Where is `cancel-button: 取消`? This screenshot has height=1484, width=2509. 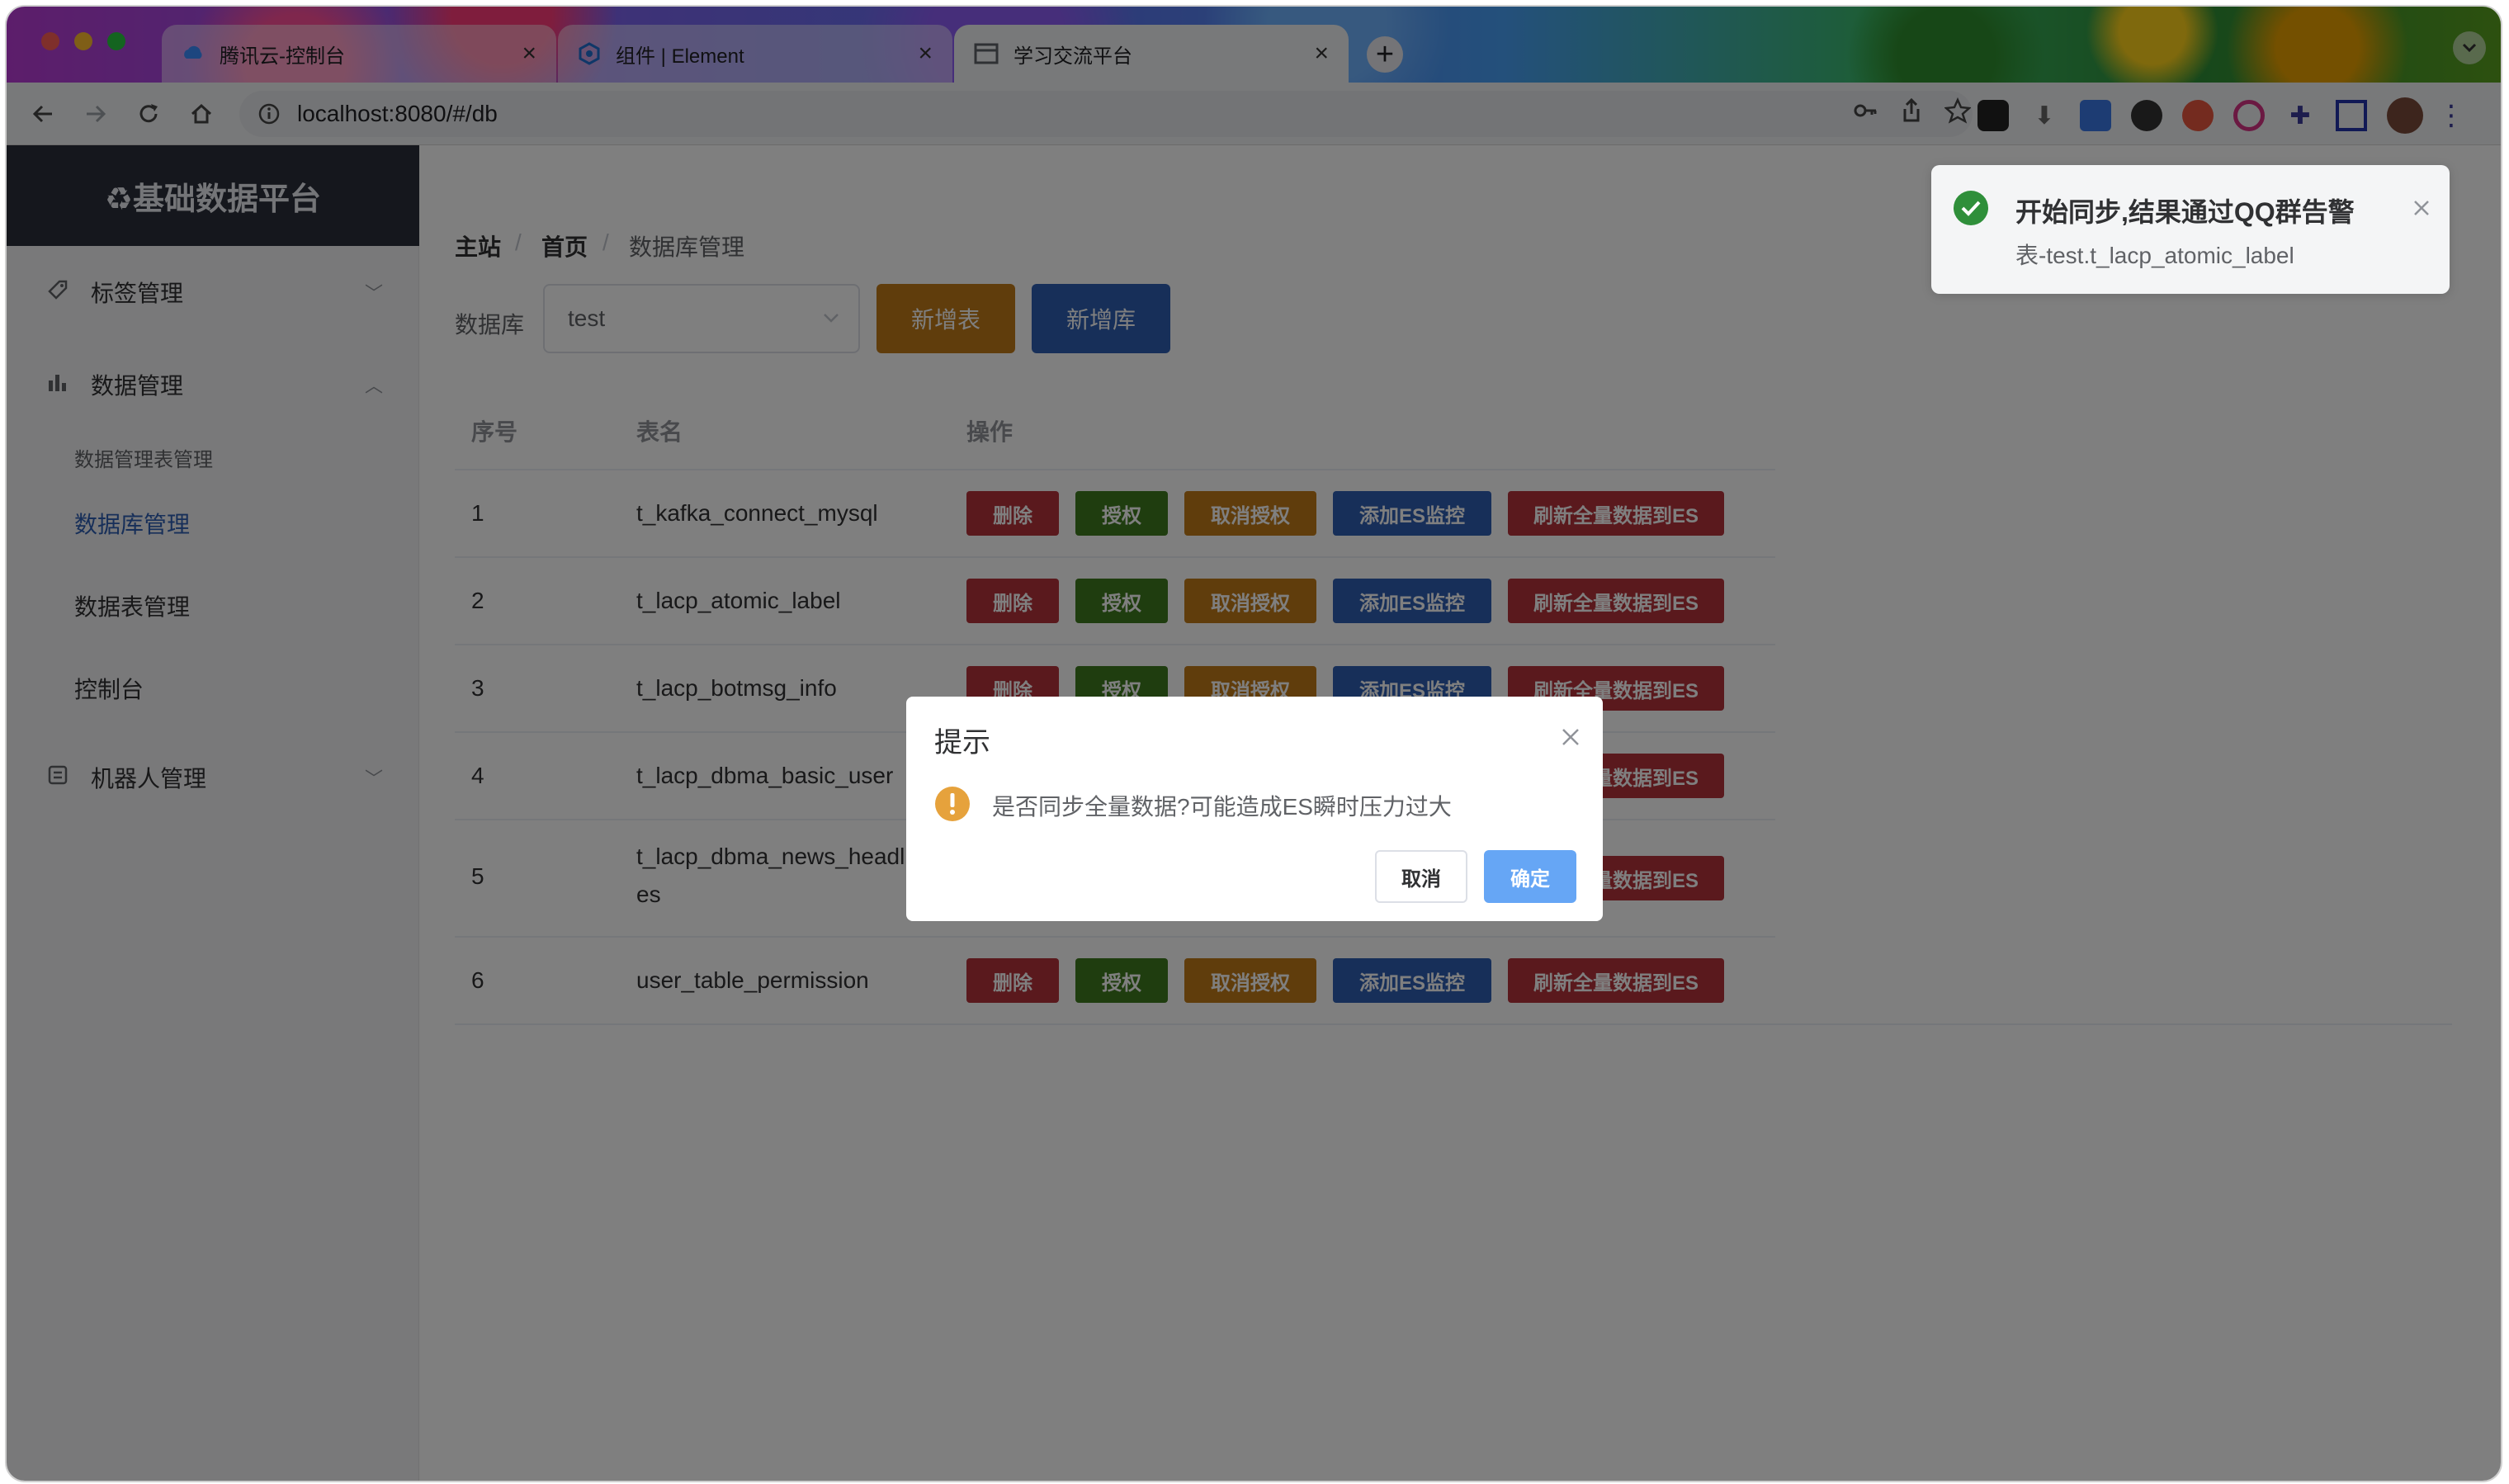
cancel-button: 取消 is located at coordinates (1421, 876).